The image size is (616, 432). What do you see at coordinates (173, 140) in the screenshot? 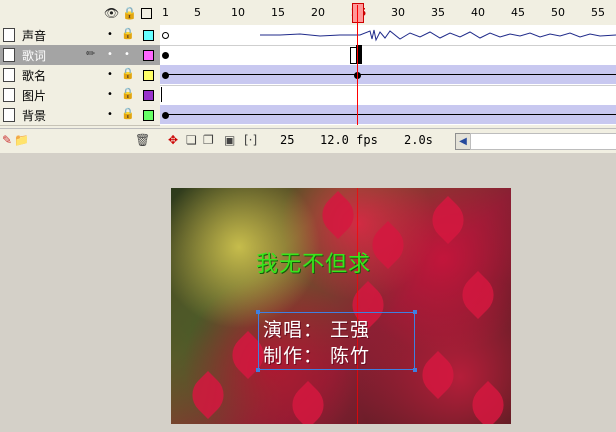
I see `center-frame-icon: ✥` at bounding box center [173, 140].